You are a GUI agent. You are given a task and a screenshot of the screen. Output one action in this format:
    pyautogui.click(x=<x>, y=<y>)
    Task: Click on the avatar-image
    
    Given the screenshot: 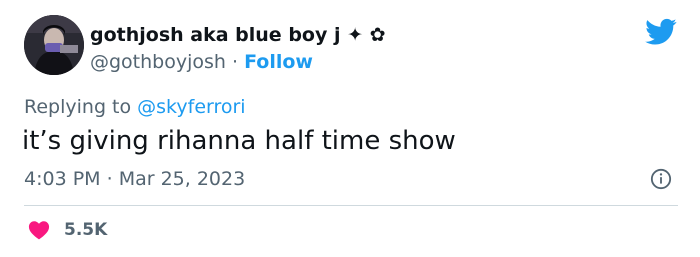 What is the action you would take?
    pyautogui.click(x=54, y=45)
    